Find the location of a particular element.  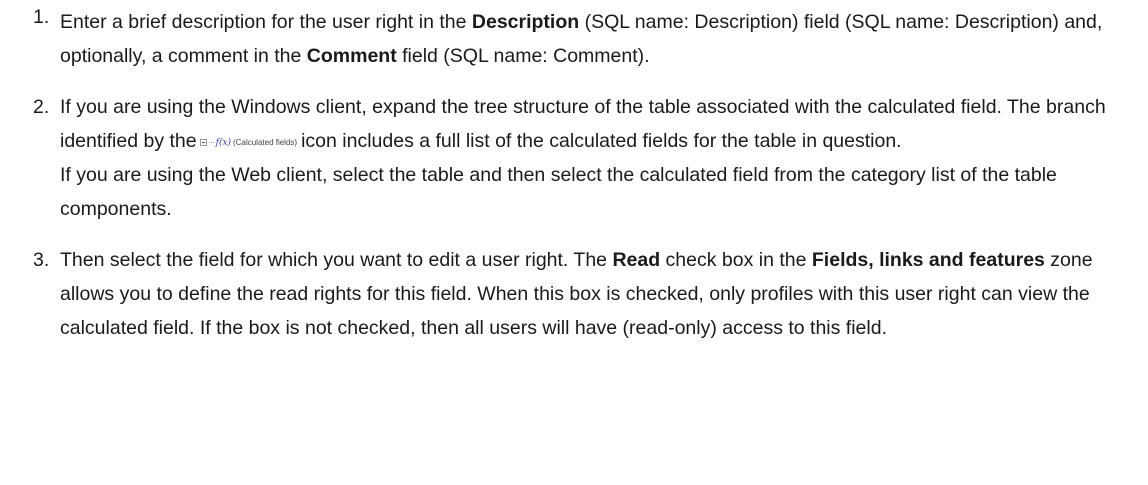

tree-line-icon is located at coordinates (211, 142).